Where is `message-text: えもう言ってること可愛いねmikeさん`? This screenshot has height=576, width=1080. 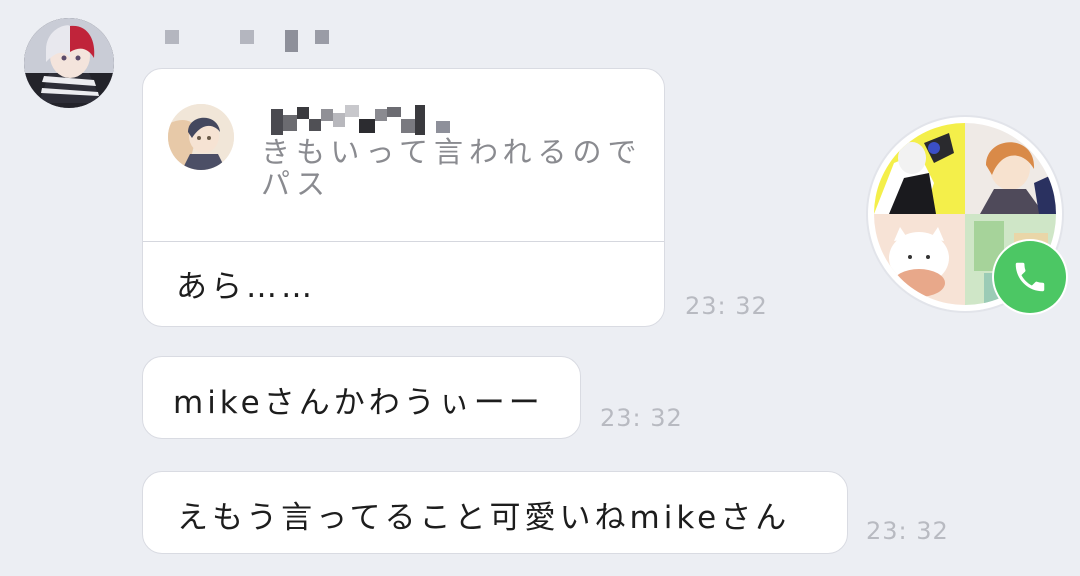 message-text: えもう言ってること可愛いねmikeさん is located at coordinates (484, 518).